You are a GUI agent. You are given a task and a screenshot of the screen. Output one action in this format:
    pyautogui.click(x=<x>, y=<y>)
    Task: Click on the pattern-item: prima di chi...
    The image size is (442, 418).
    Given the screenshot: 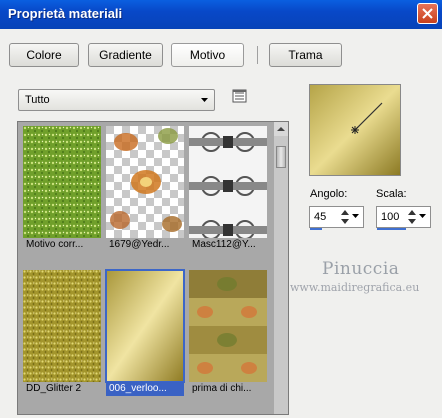 What is the action you would take?
    pyautogui.click(x=228, y=333)
    